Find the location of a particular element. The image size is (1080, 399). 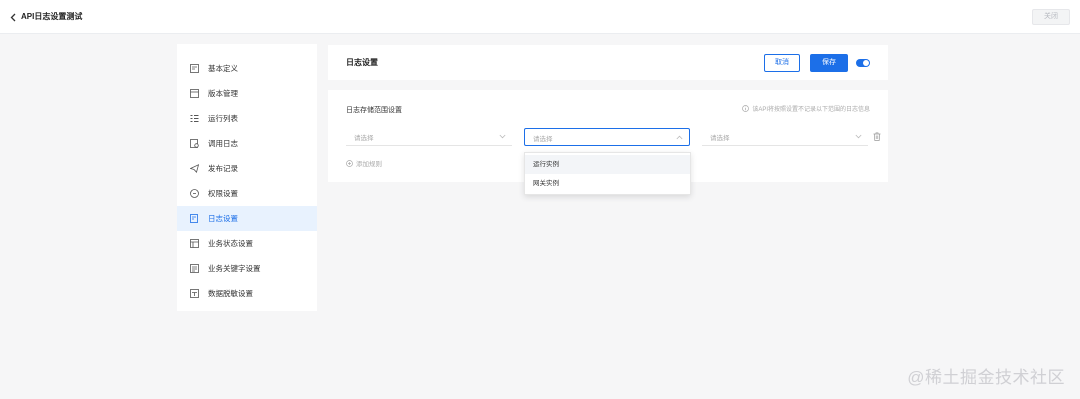

chevron-left-icon is located at coordinates (13, 17).